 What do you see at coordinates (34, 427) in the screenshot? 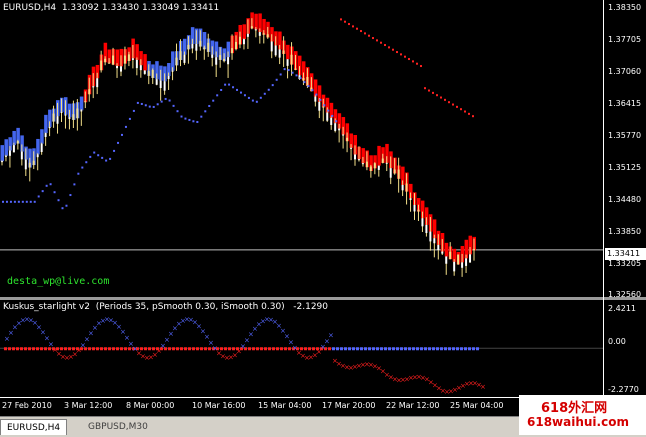
I see `tab-eurusd-h4: EURUSD,H4` at bounding box center [34, 427].